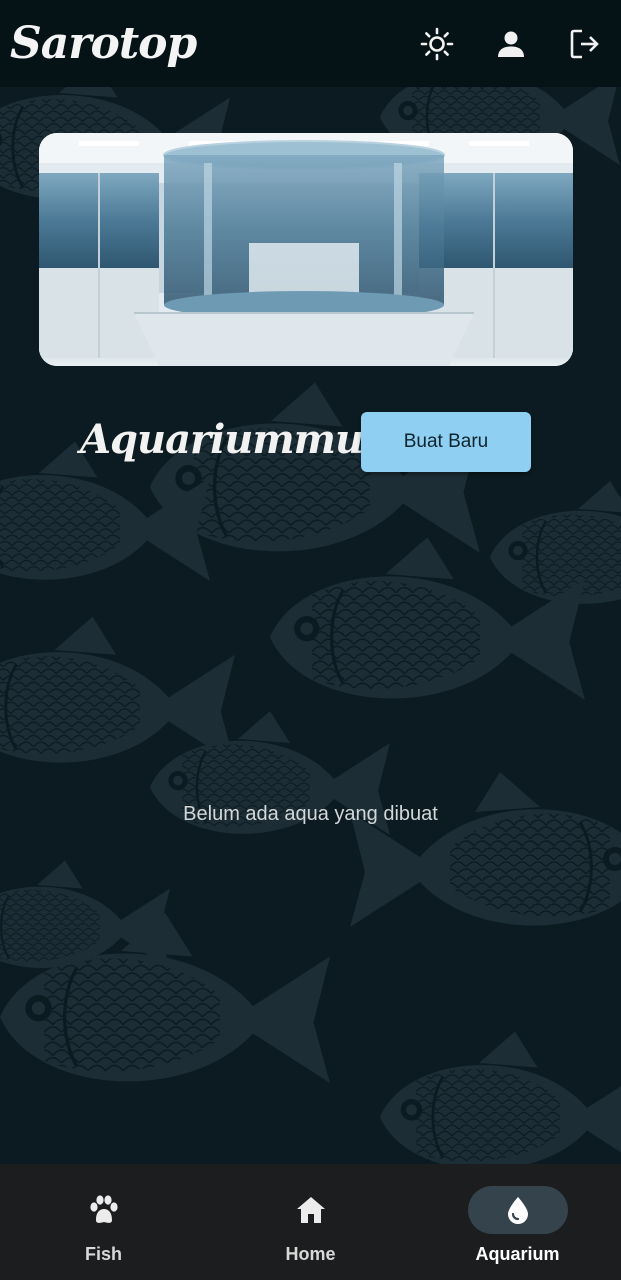 The width and height of the screenshot is (621, 1280). Describe the element at coordinates (222, 439) in the screenshot. I see `section-title: Aquariummu` at that location.